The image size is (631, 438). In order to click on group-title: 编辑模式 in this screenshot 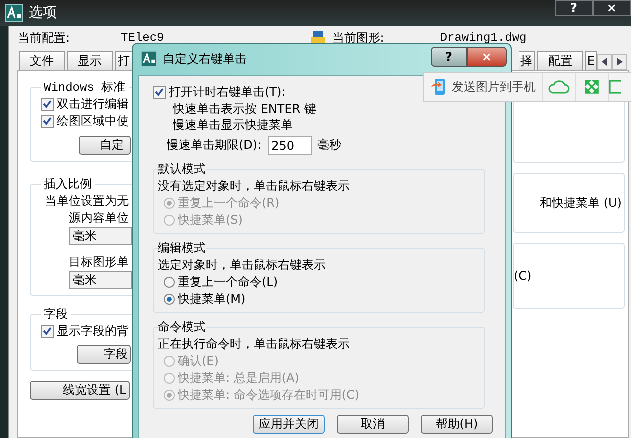, I will do `click(182, 248)`.